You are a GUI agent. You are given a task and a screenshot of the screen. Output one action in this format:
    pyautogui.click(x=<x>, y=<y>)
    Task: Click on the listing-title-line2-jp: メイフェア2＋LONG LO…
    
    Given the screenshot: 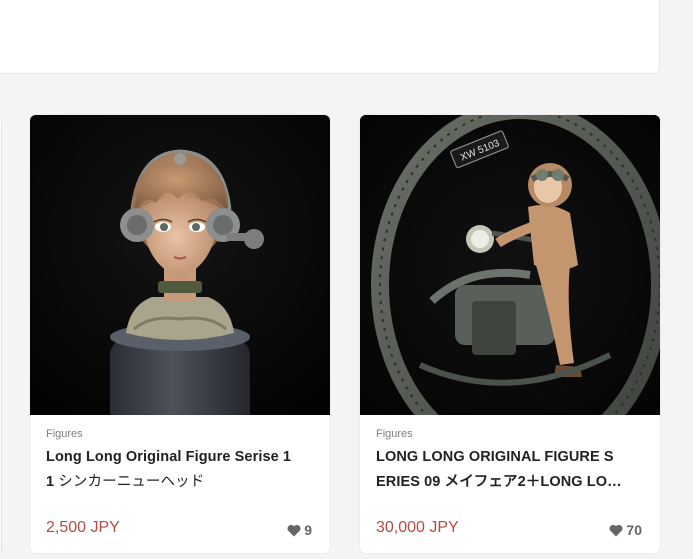 What is the action you would take?
    pyautogui.click(x=533, y=482)
    